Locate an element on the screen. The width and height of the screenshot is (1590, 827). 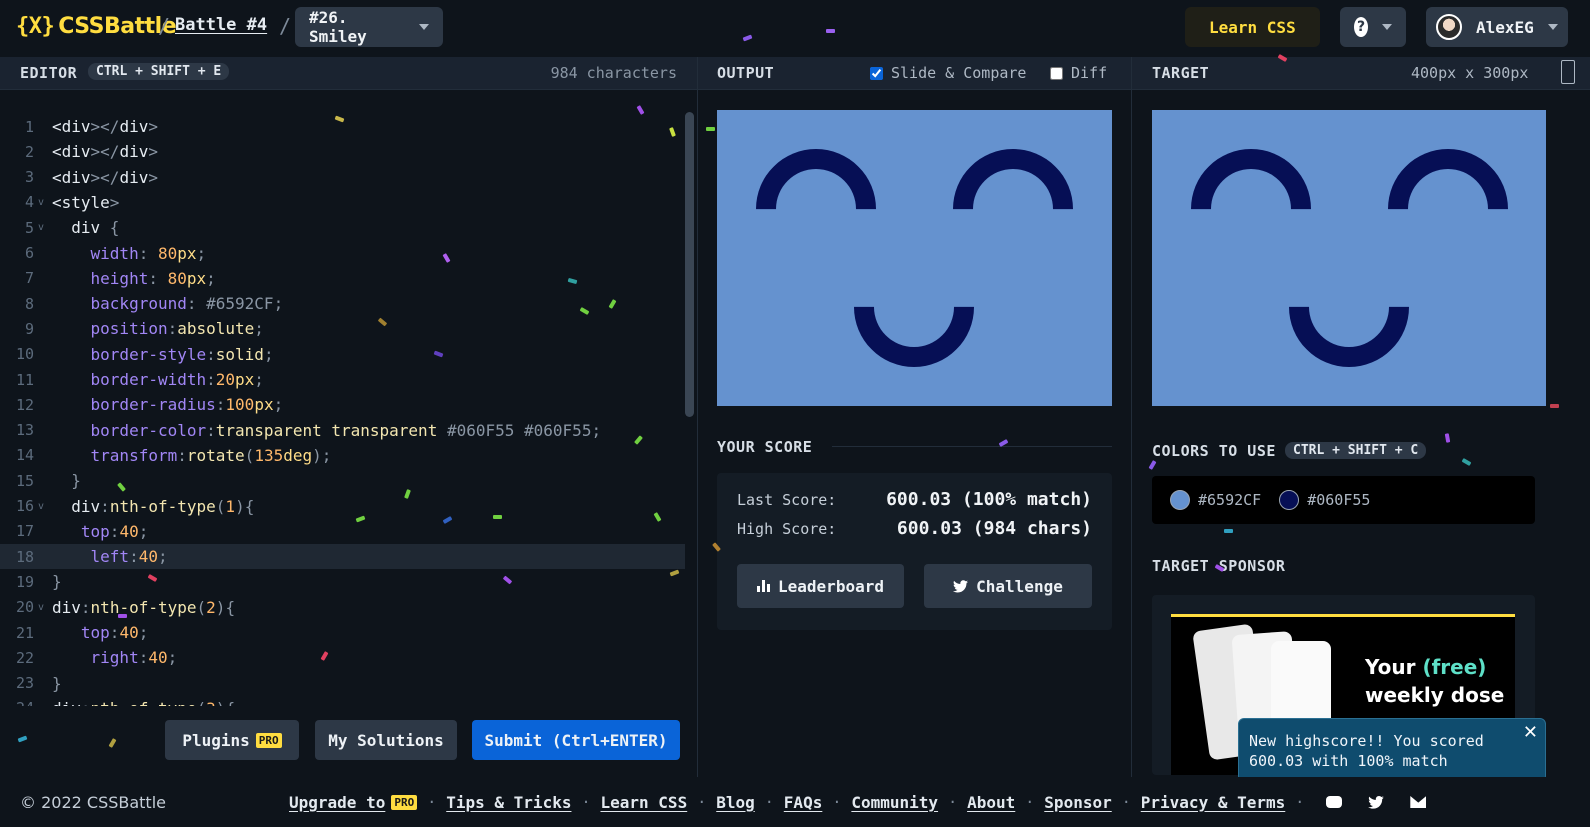
code-line: 2 <div></div> is located at coordinates (342, 151).